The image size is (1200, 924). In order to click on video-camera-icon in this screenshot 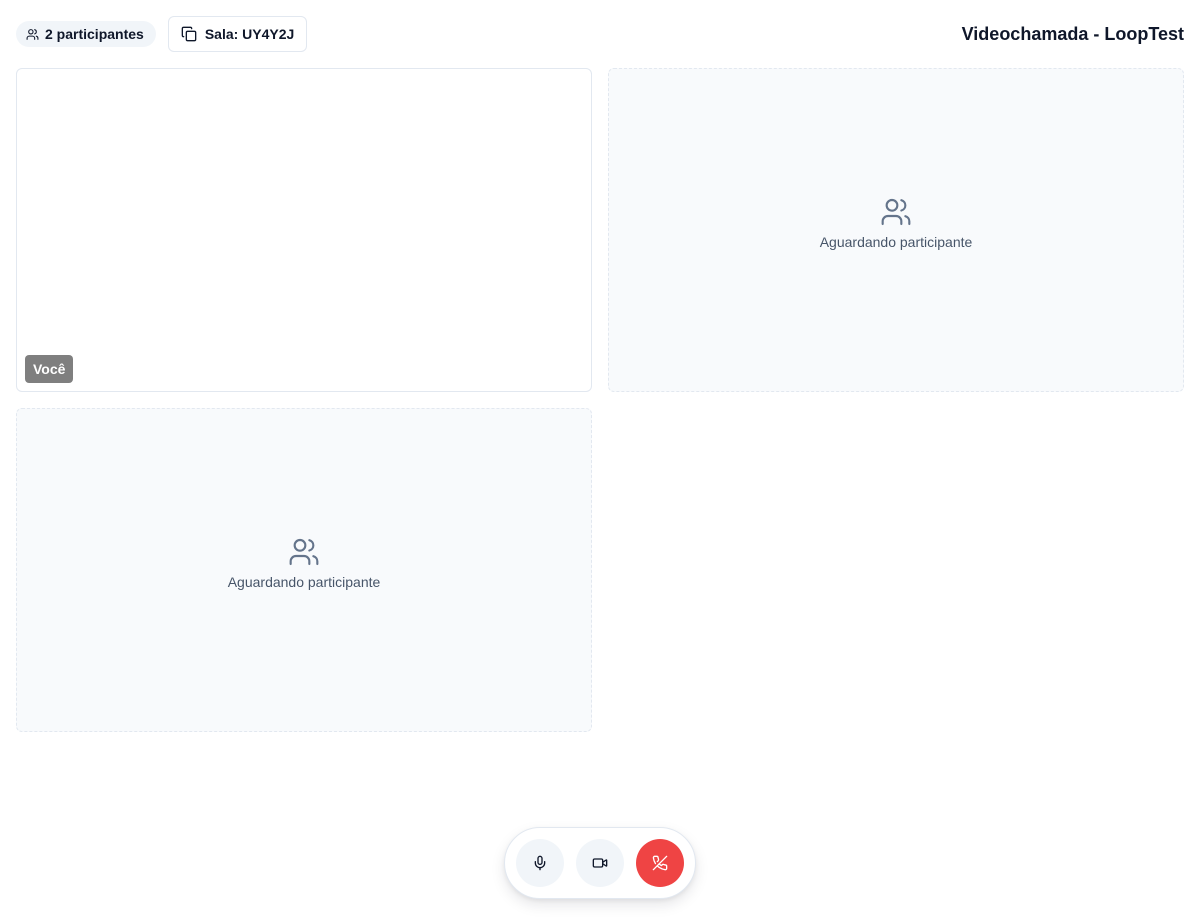, I will do `click(600, 863)`.